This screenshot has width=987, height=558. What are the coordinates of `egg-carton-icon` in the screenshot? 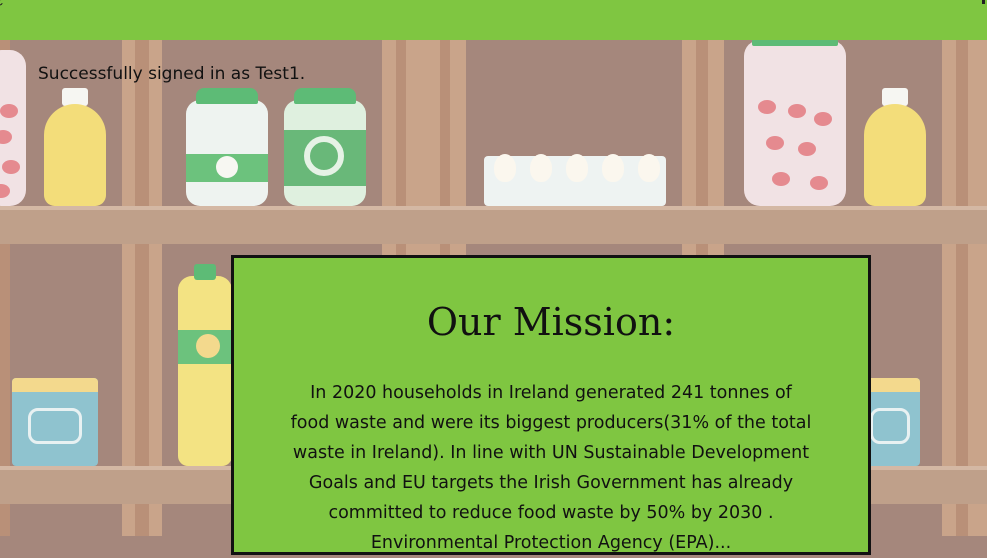 It's located at (575, 180).